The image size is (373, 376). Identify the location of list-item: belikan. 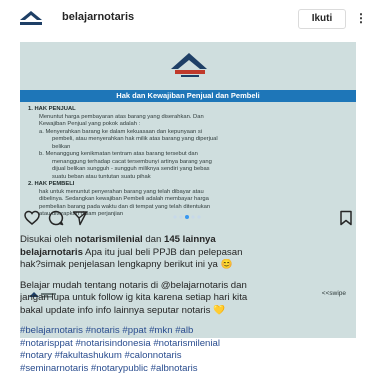
(61, 146).